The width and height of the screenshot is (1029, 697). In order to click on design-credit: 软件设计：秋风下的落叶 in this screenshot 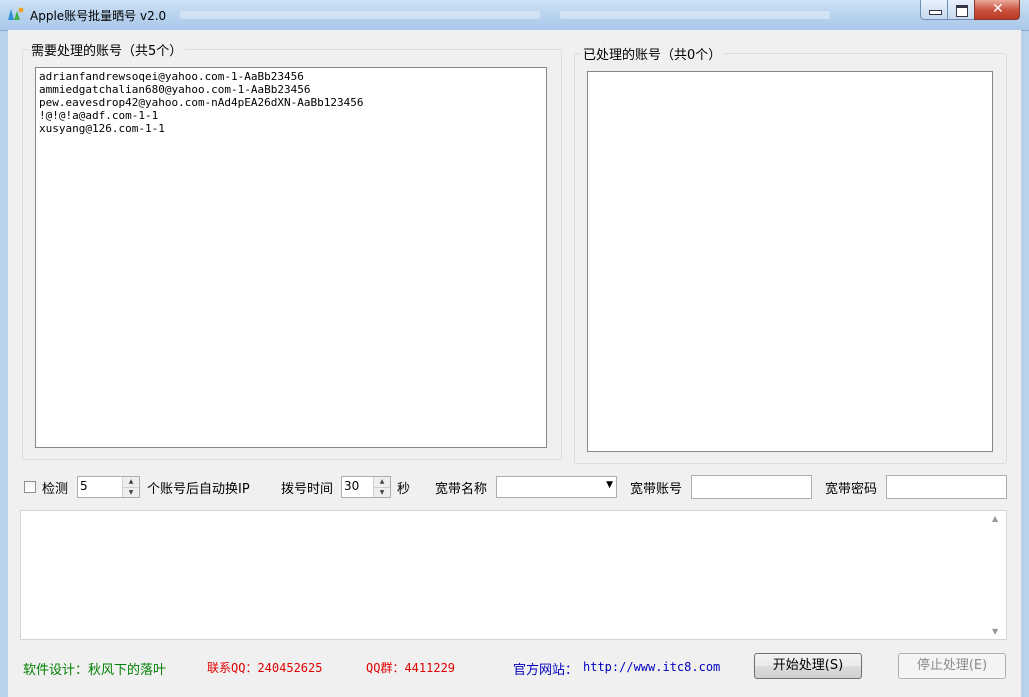, I will do `click(95, 670)`.